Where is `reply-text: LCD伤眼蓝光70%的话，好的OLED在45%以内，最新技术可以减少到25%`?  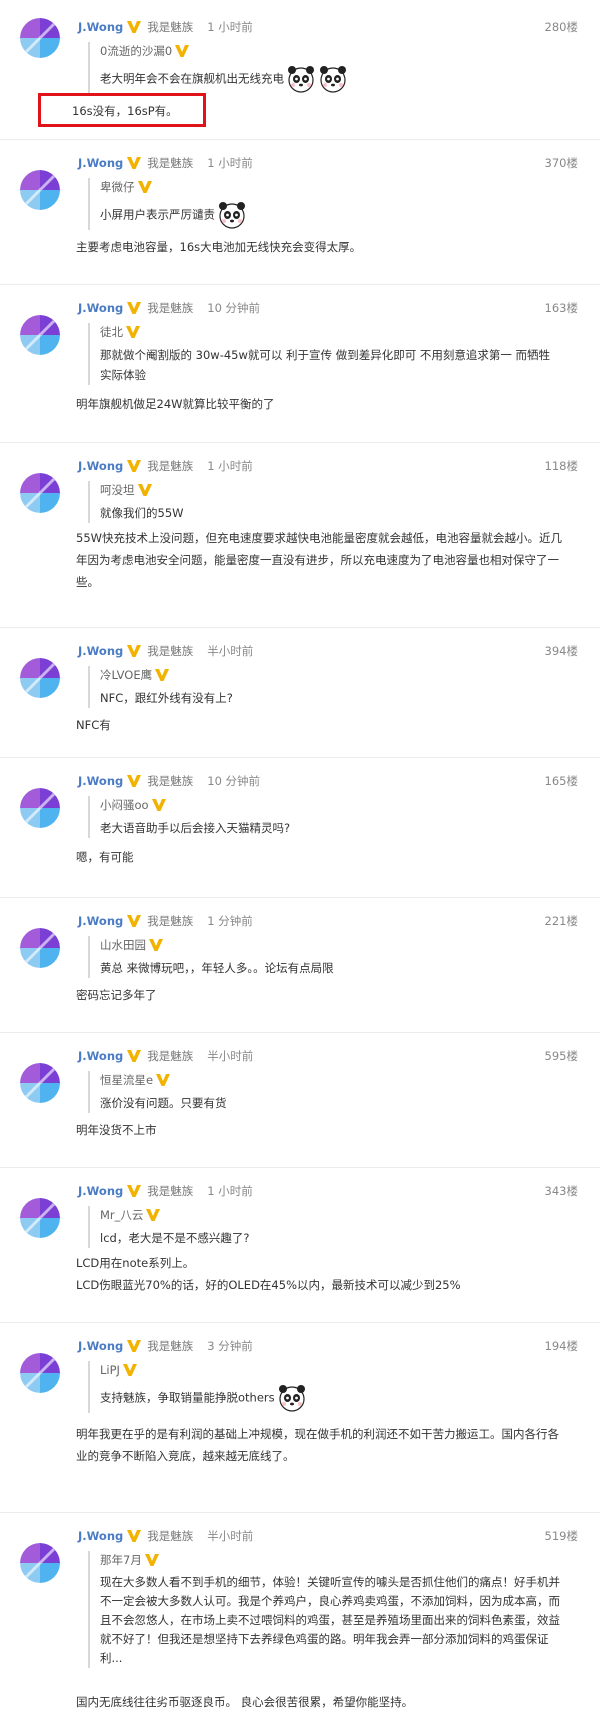 reply-text: LCD伤眼蓝光70%的话，好的OLED在45%以内，最新技术可以减少到25% is located at coordinates (268, 1285).